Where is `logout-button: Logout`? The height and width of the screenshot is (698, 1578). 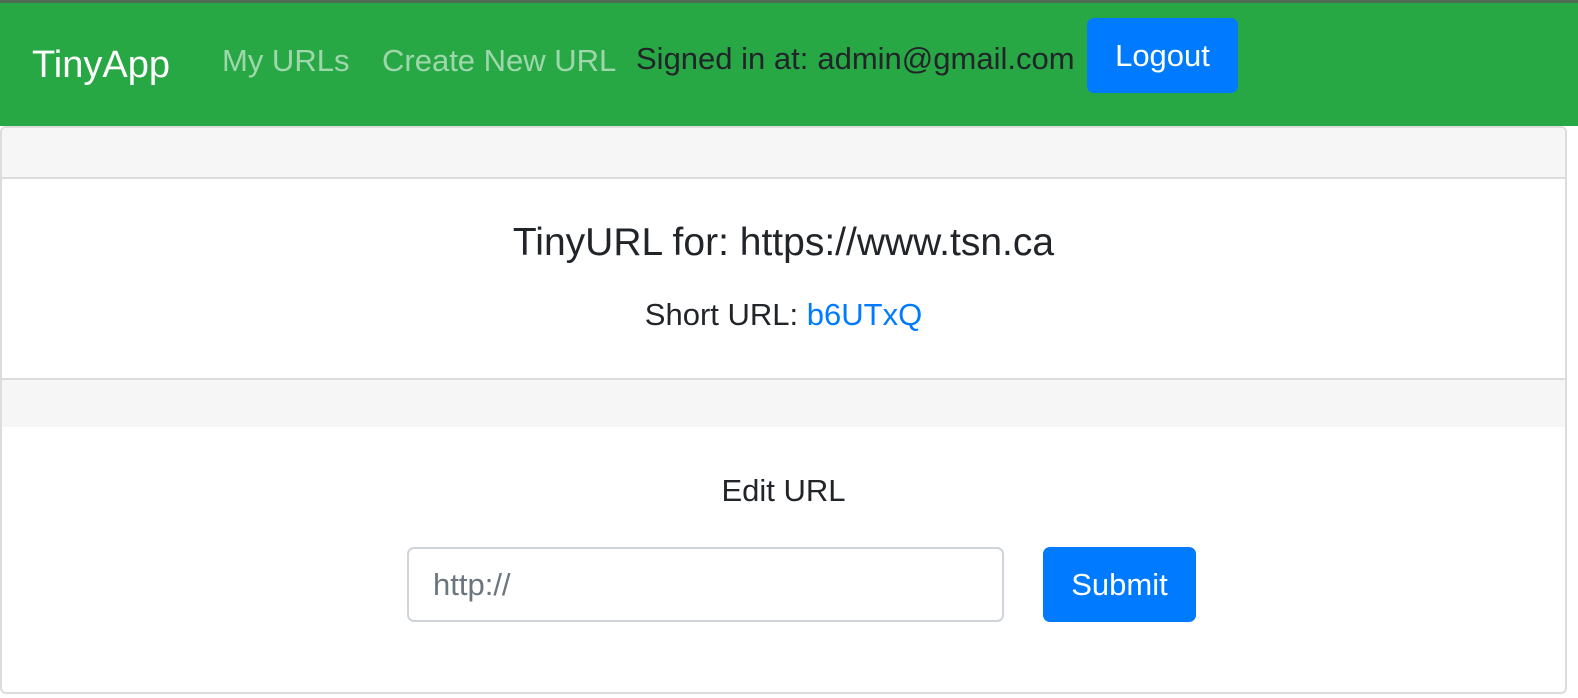
logout-button: Logout is located at coordinates (1162, 55).